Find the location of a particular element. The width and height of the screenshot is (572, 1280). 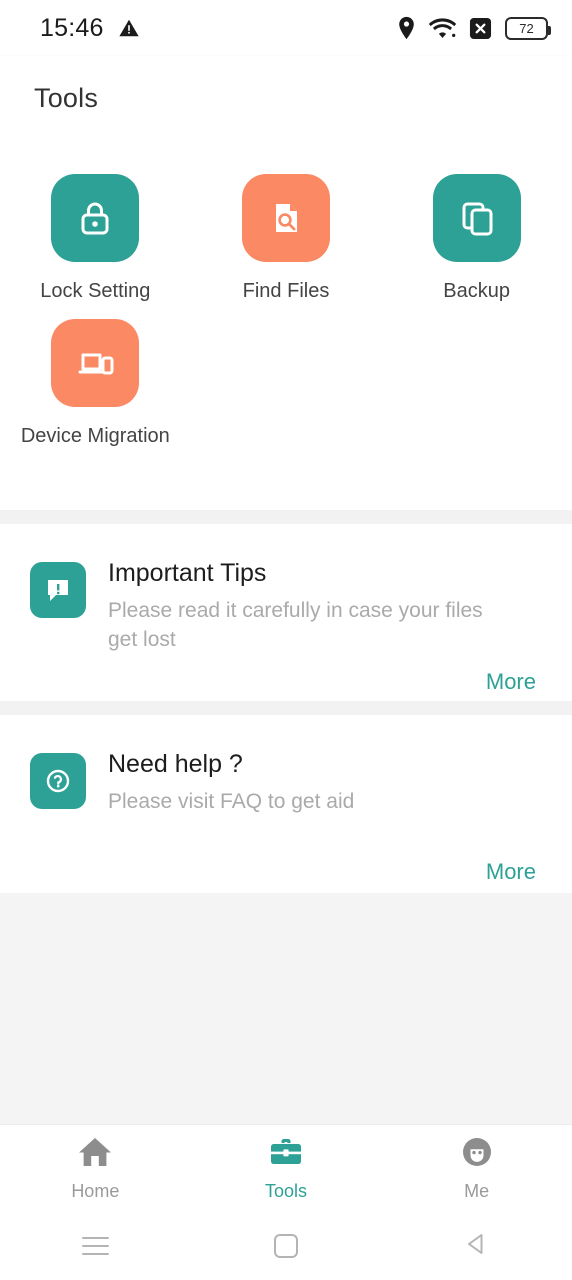

tool-lock-setting: Lock Setting is located at coordinates (95, 238).